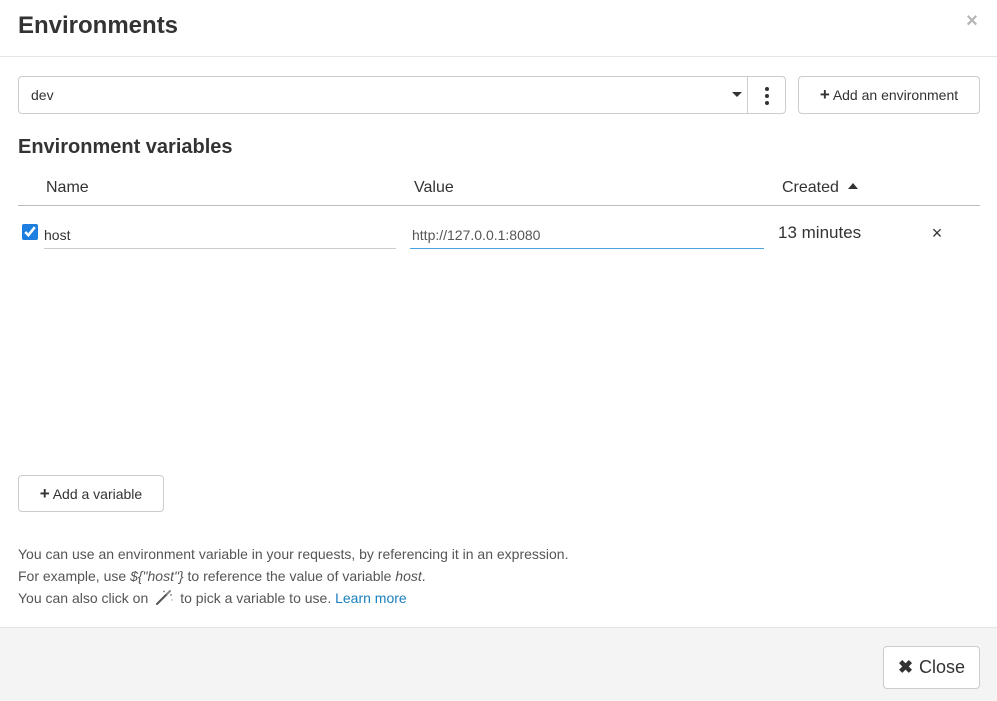 The image size is (997, 701). I want to click on environment-variables-title: Environment variables, so click(125, 147).